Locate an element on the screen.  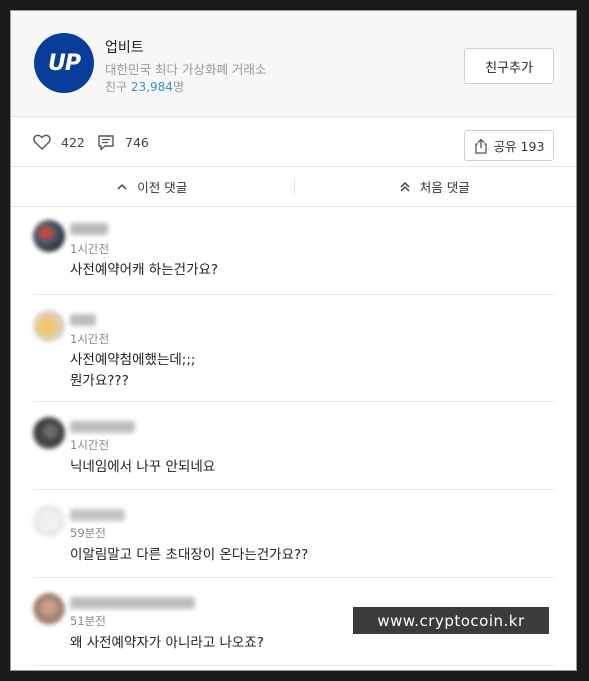
comment-navigation: 이전 댓글 처음 댓글 is located at coordinates (293, 187).